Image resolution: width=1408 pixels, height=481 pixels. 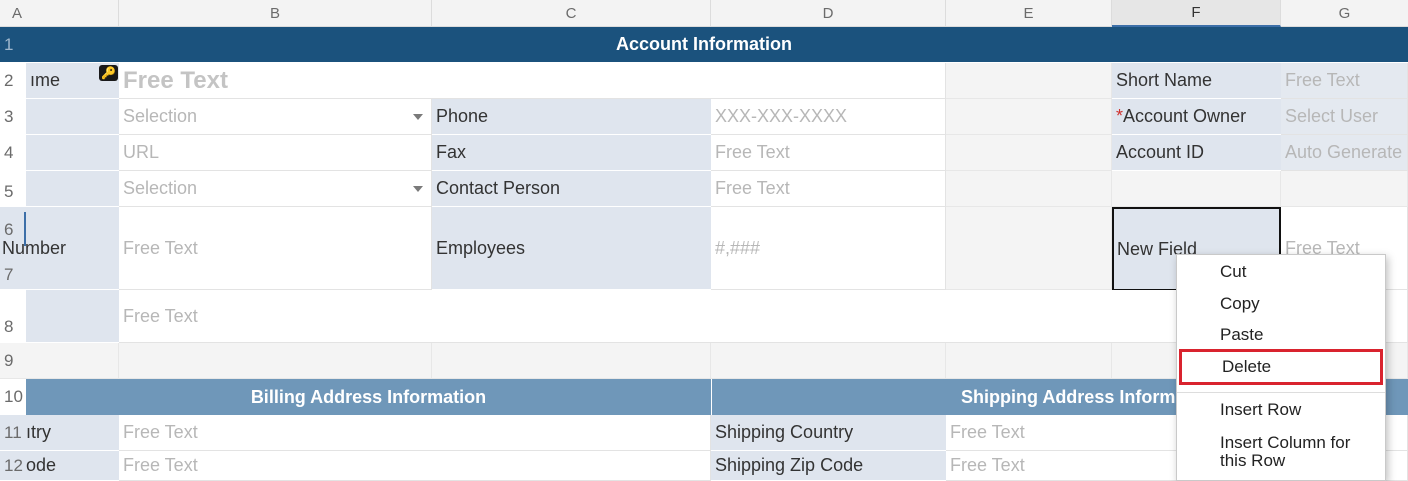 I want to click on row-header-3: 3, so click(x=13, y=117).